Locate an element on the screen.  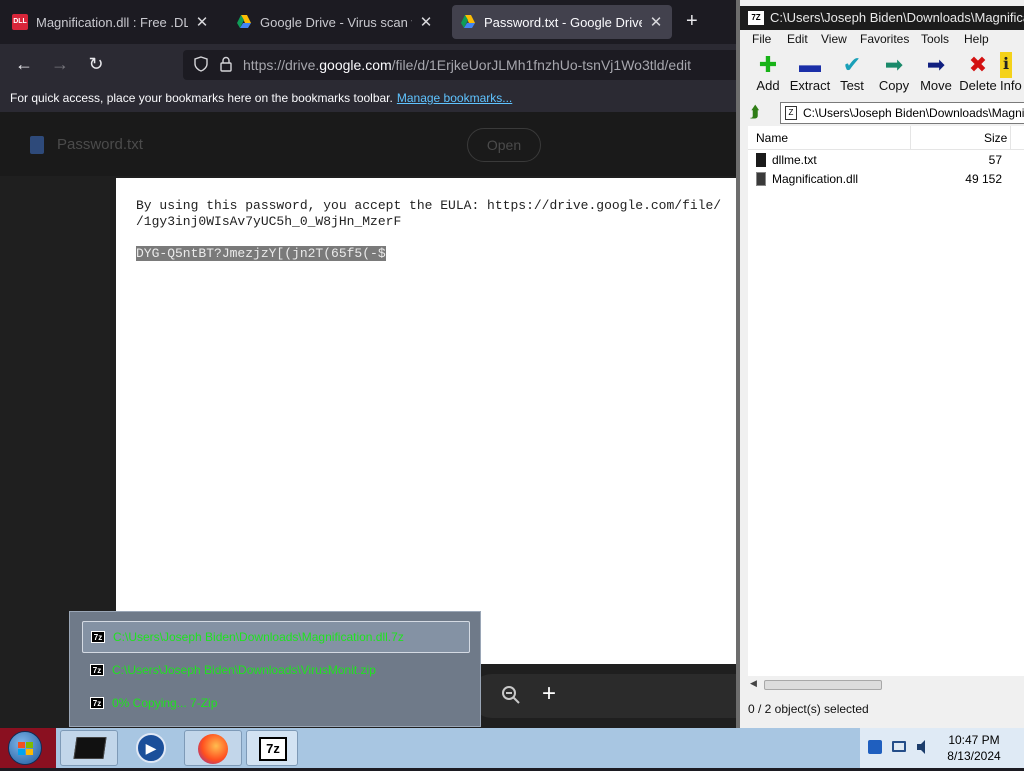
minus-icon: ▬ is located at coordinates (810, 64).